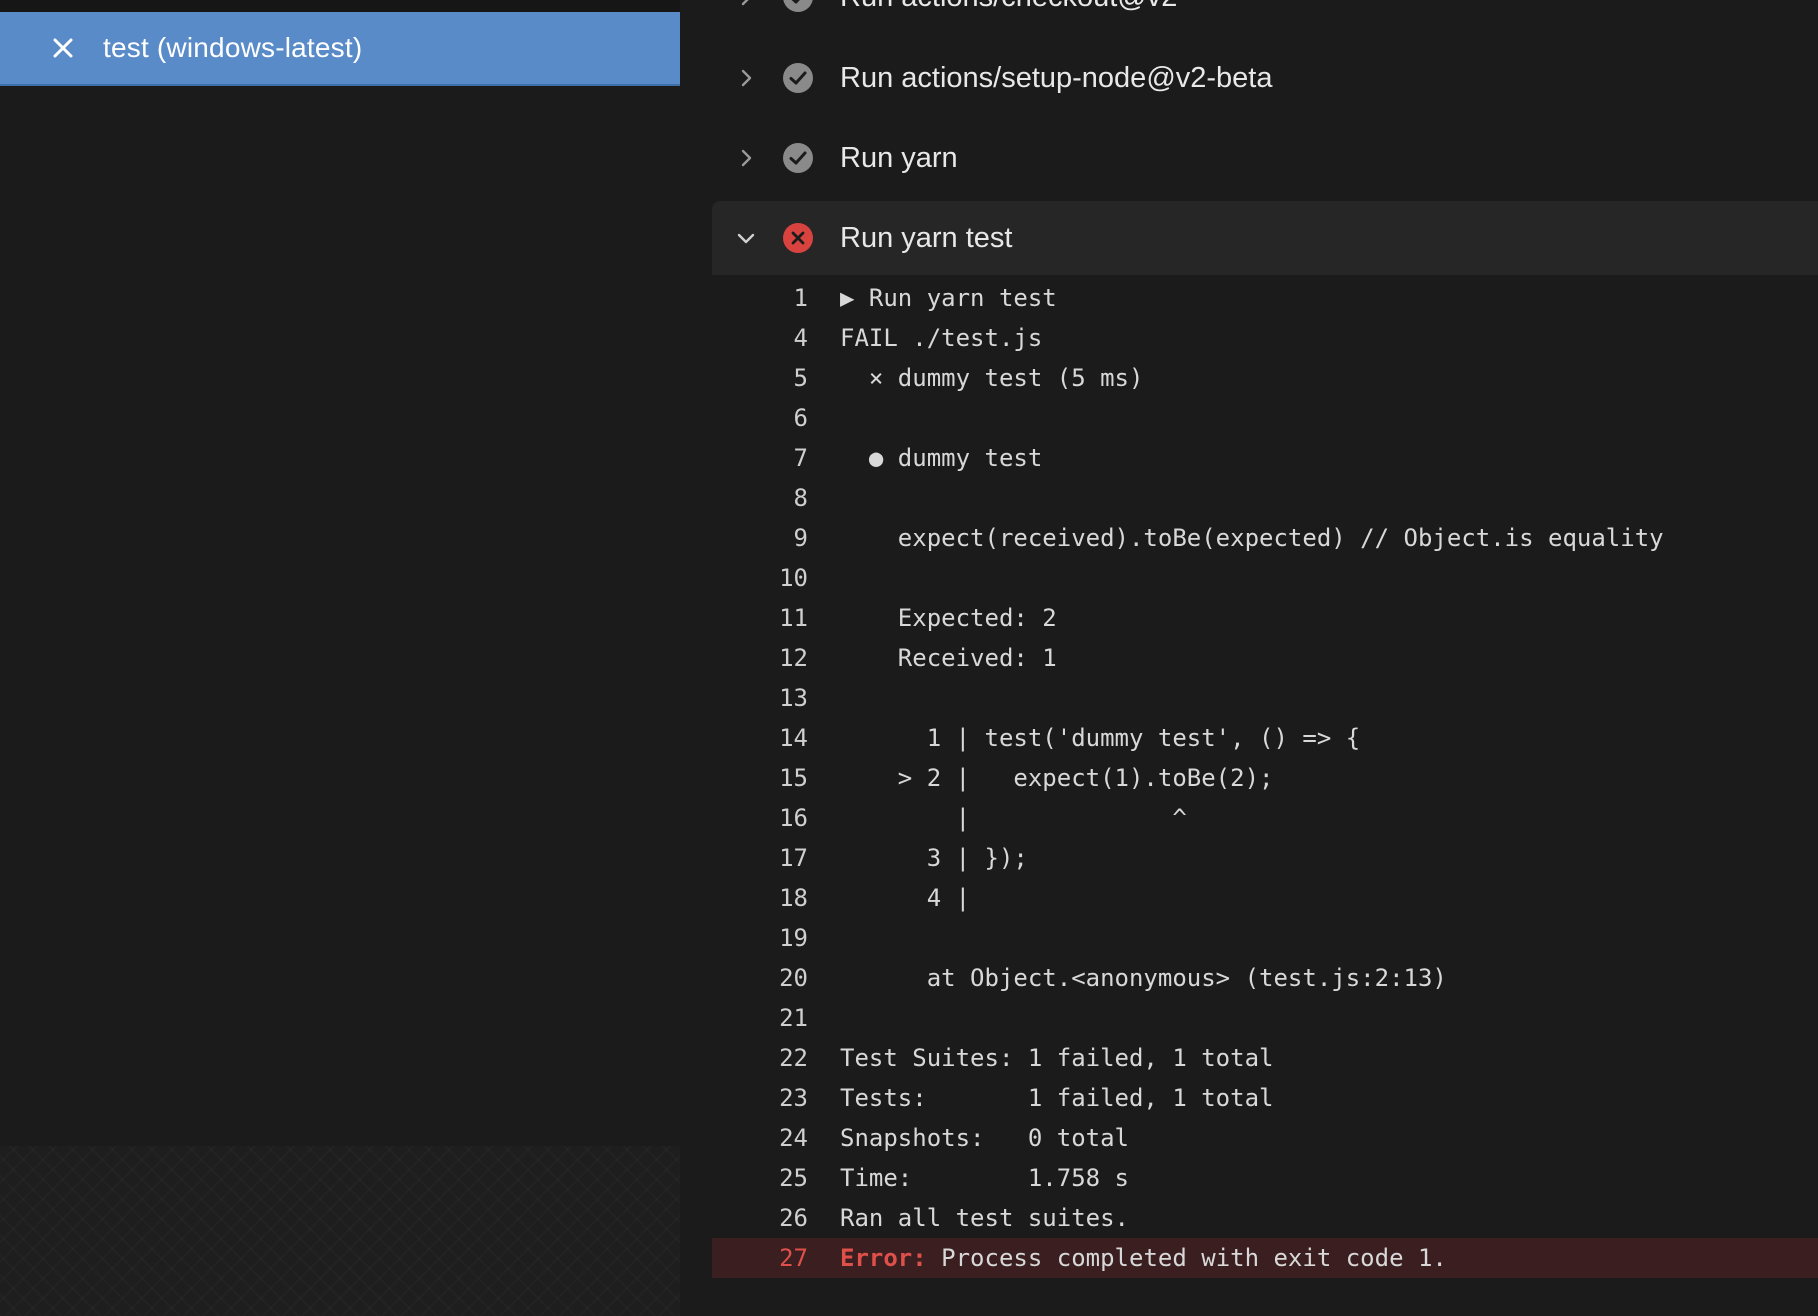  I want to click on log-text: Time: 1.758 s, so click(984, 1178).